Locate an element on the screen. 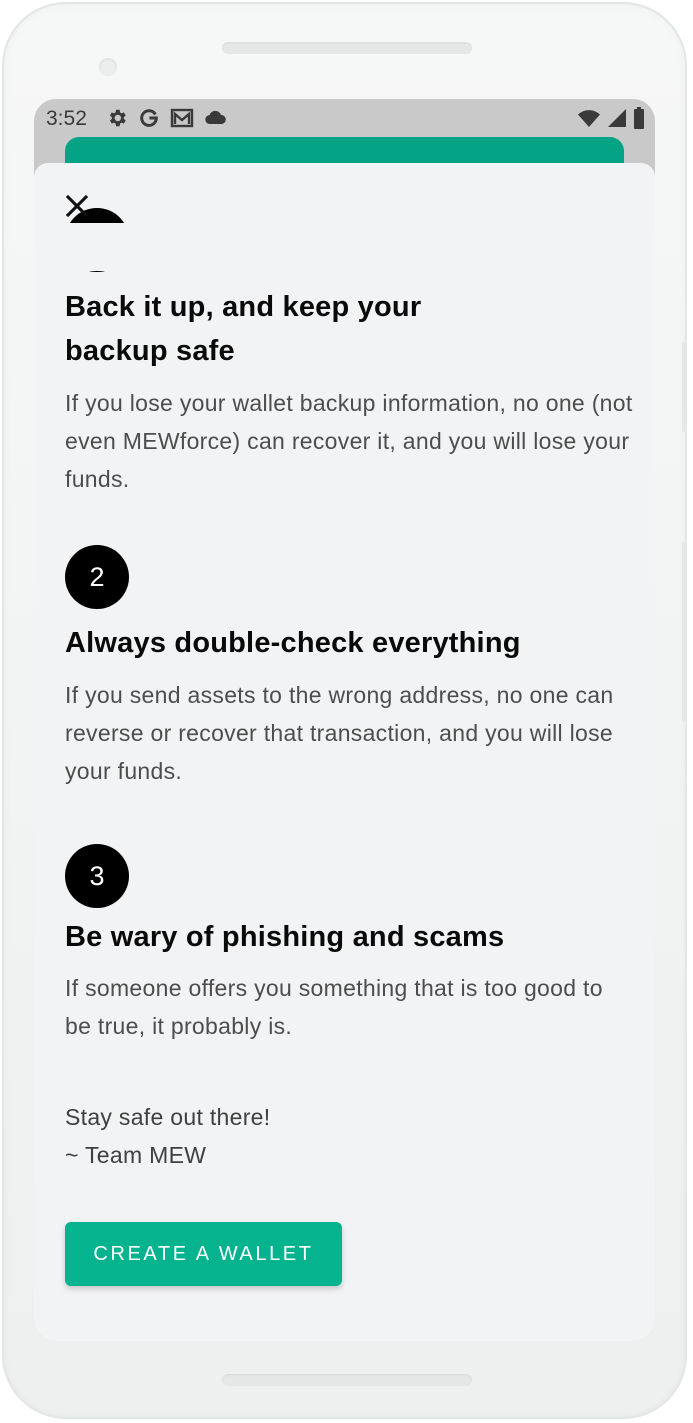 The image size is (693, 1423). step-title-1-line1: Back it up, and keep your is located at coordinates (243, 307).